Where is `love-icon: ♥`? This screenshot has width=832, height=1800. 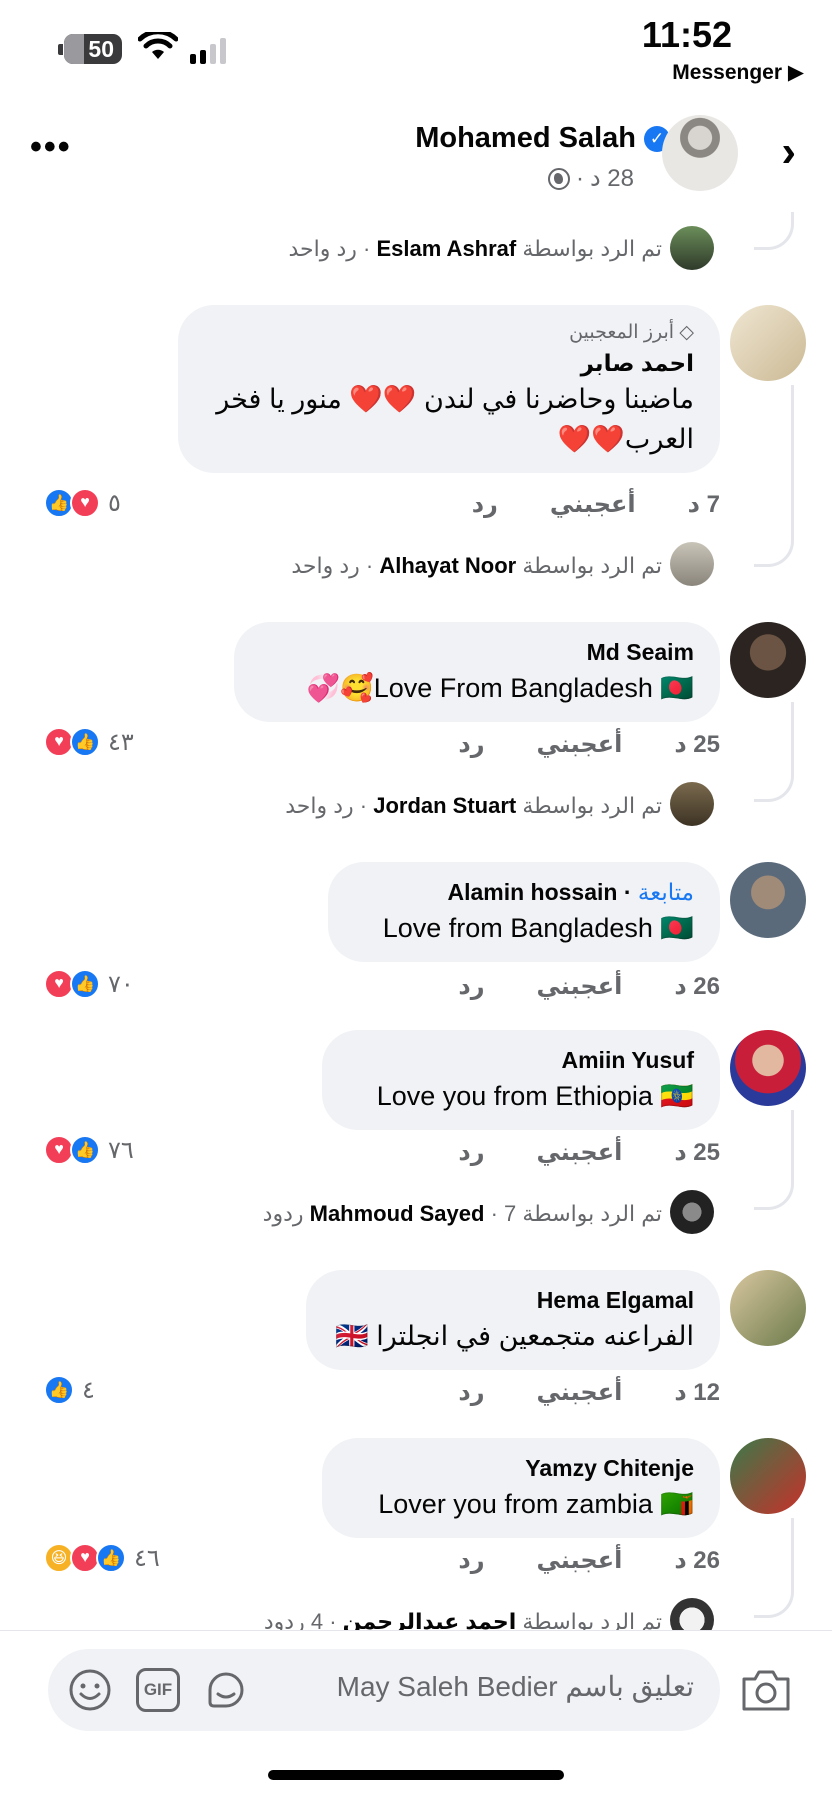
love-icon: ♥ is located at coordinates (85, 503).